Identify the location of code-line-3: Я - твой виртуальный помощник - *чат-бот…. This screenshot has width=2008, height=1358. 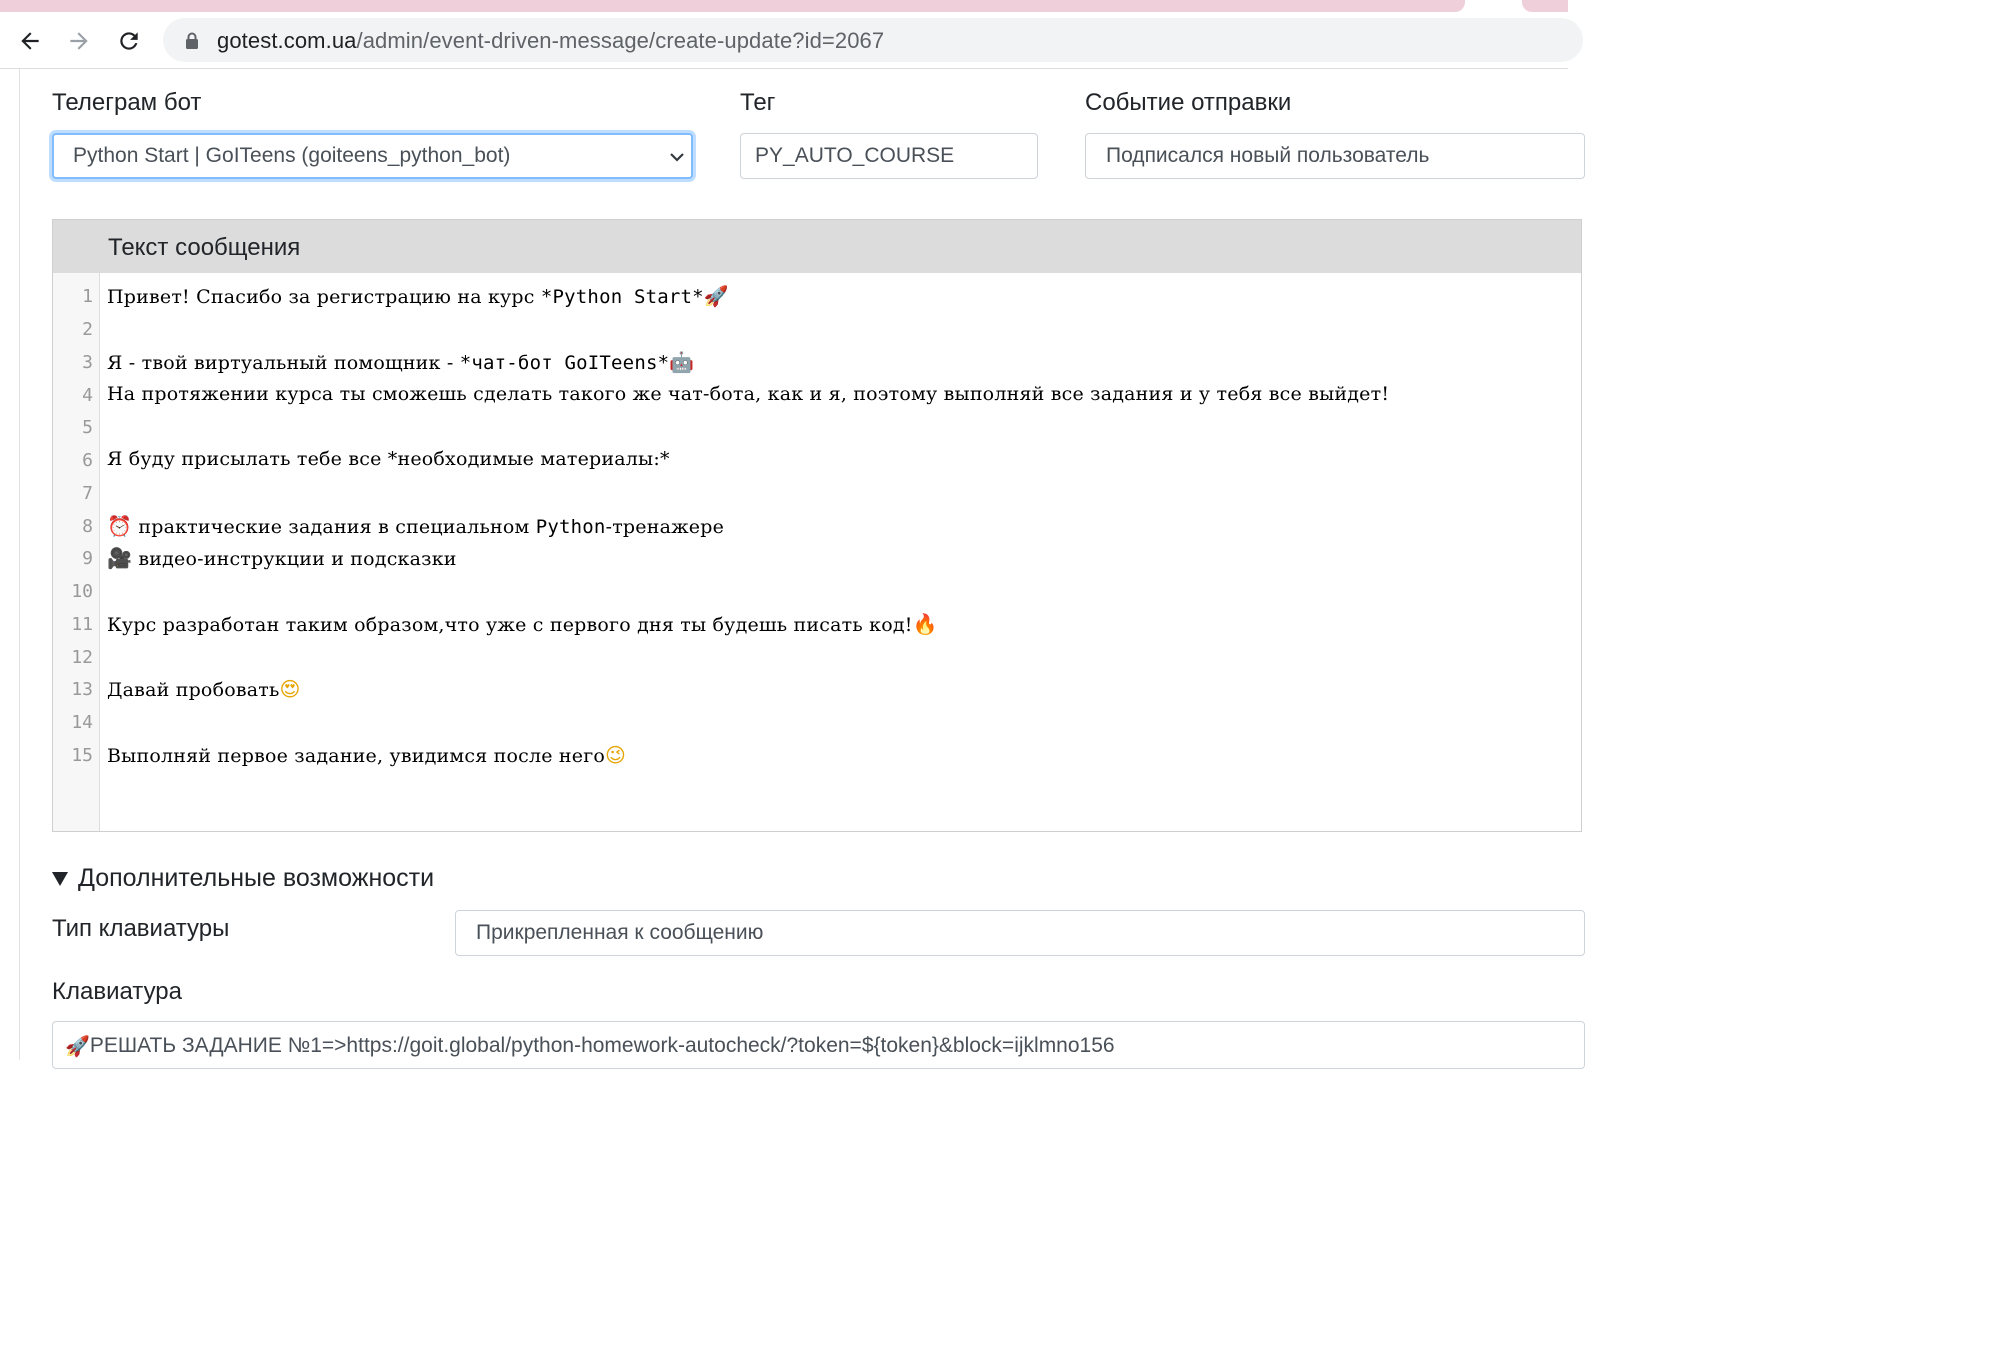
(400, 362).